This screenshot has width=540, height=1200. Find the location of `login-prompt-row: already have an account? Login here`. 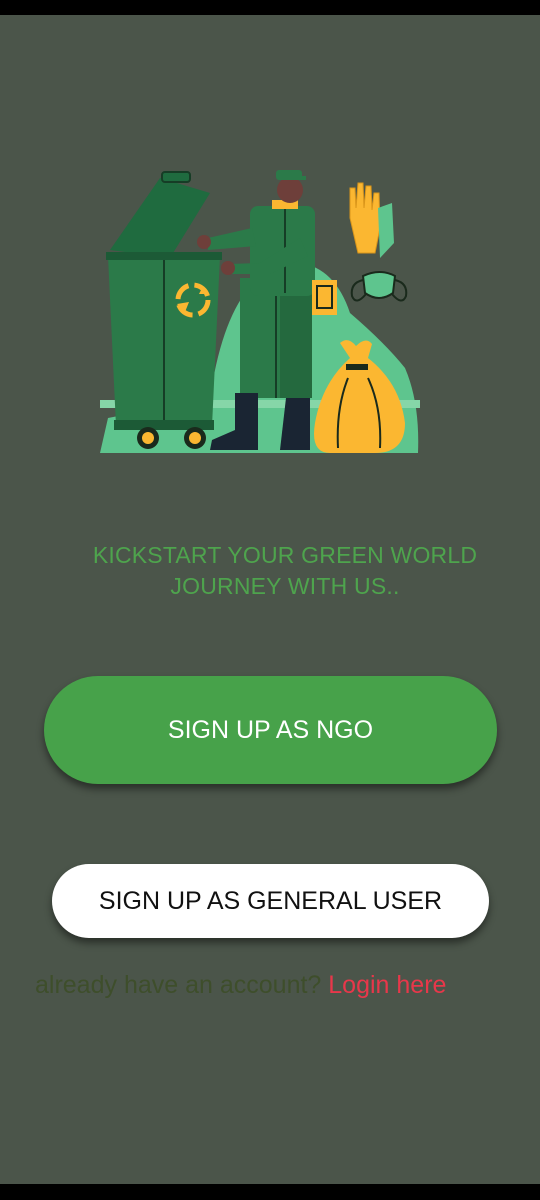

login-prompt-row: already have an account? Login here is located at coordinates (275, 985).